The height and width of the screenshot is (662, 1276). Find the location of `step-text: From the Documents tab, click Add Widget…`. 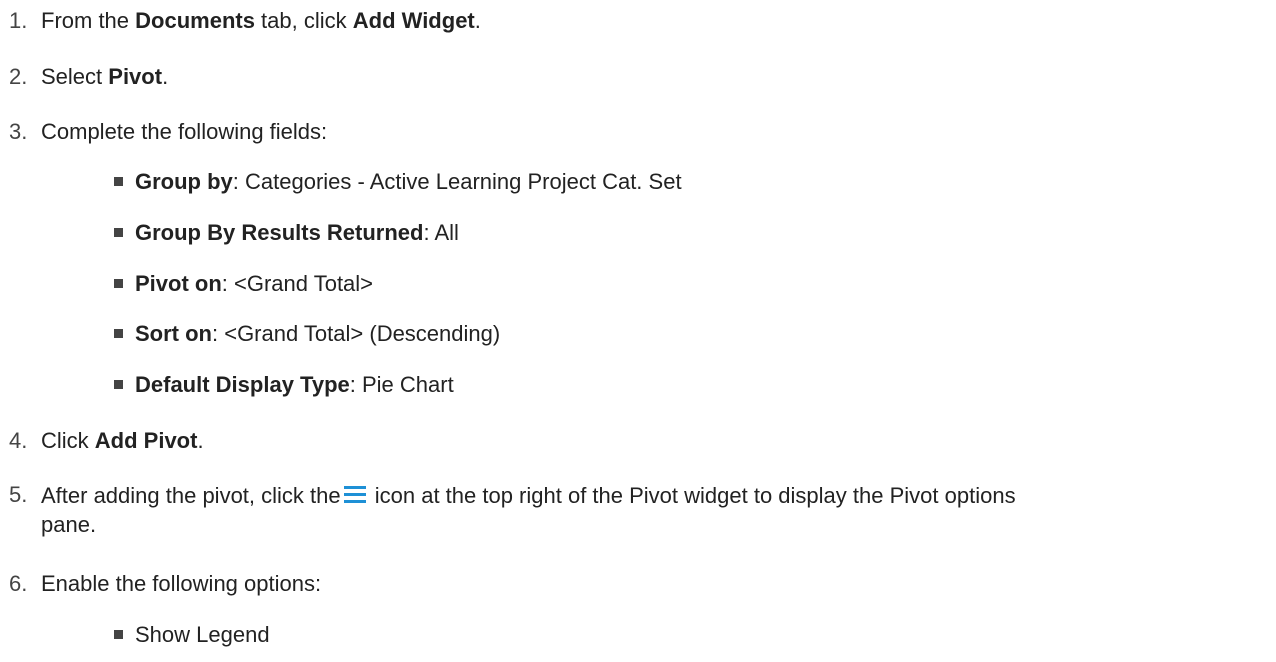

step-text: From the Documents tab, click Add Widget… is located at coordinates (261, 20).